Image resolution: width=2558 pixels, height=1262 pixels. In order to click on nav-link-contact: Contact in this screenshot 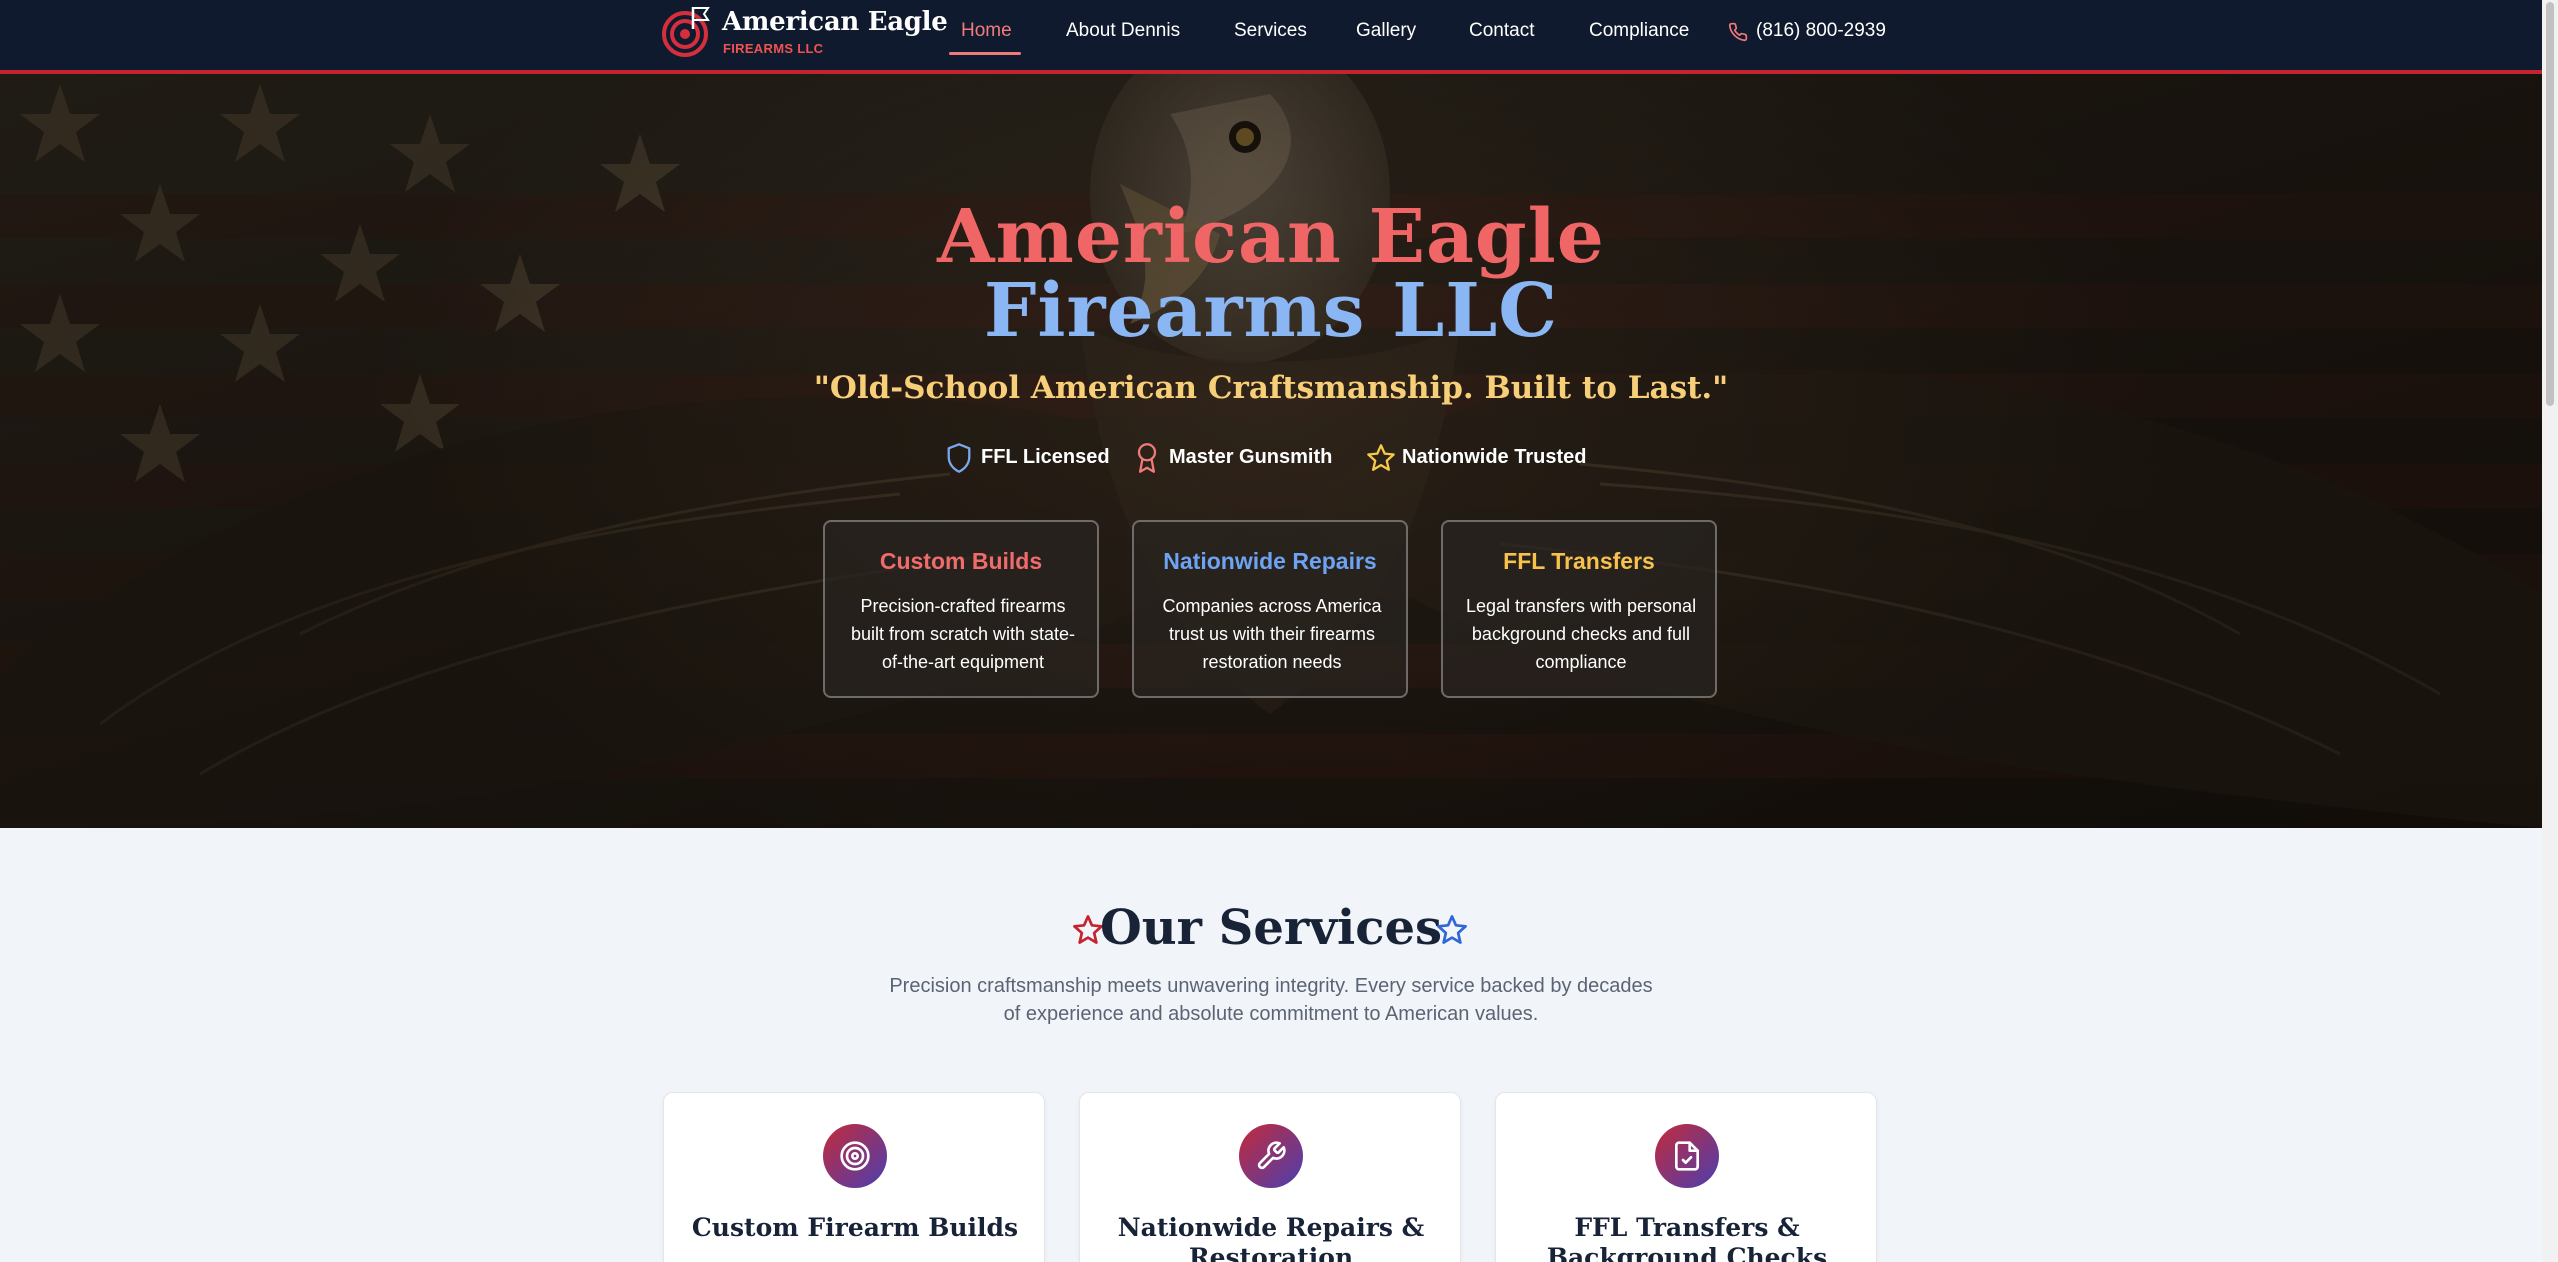, I will do `click(1501, 31)`.